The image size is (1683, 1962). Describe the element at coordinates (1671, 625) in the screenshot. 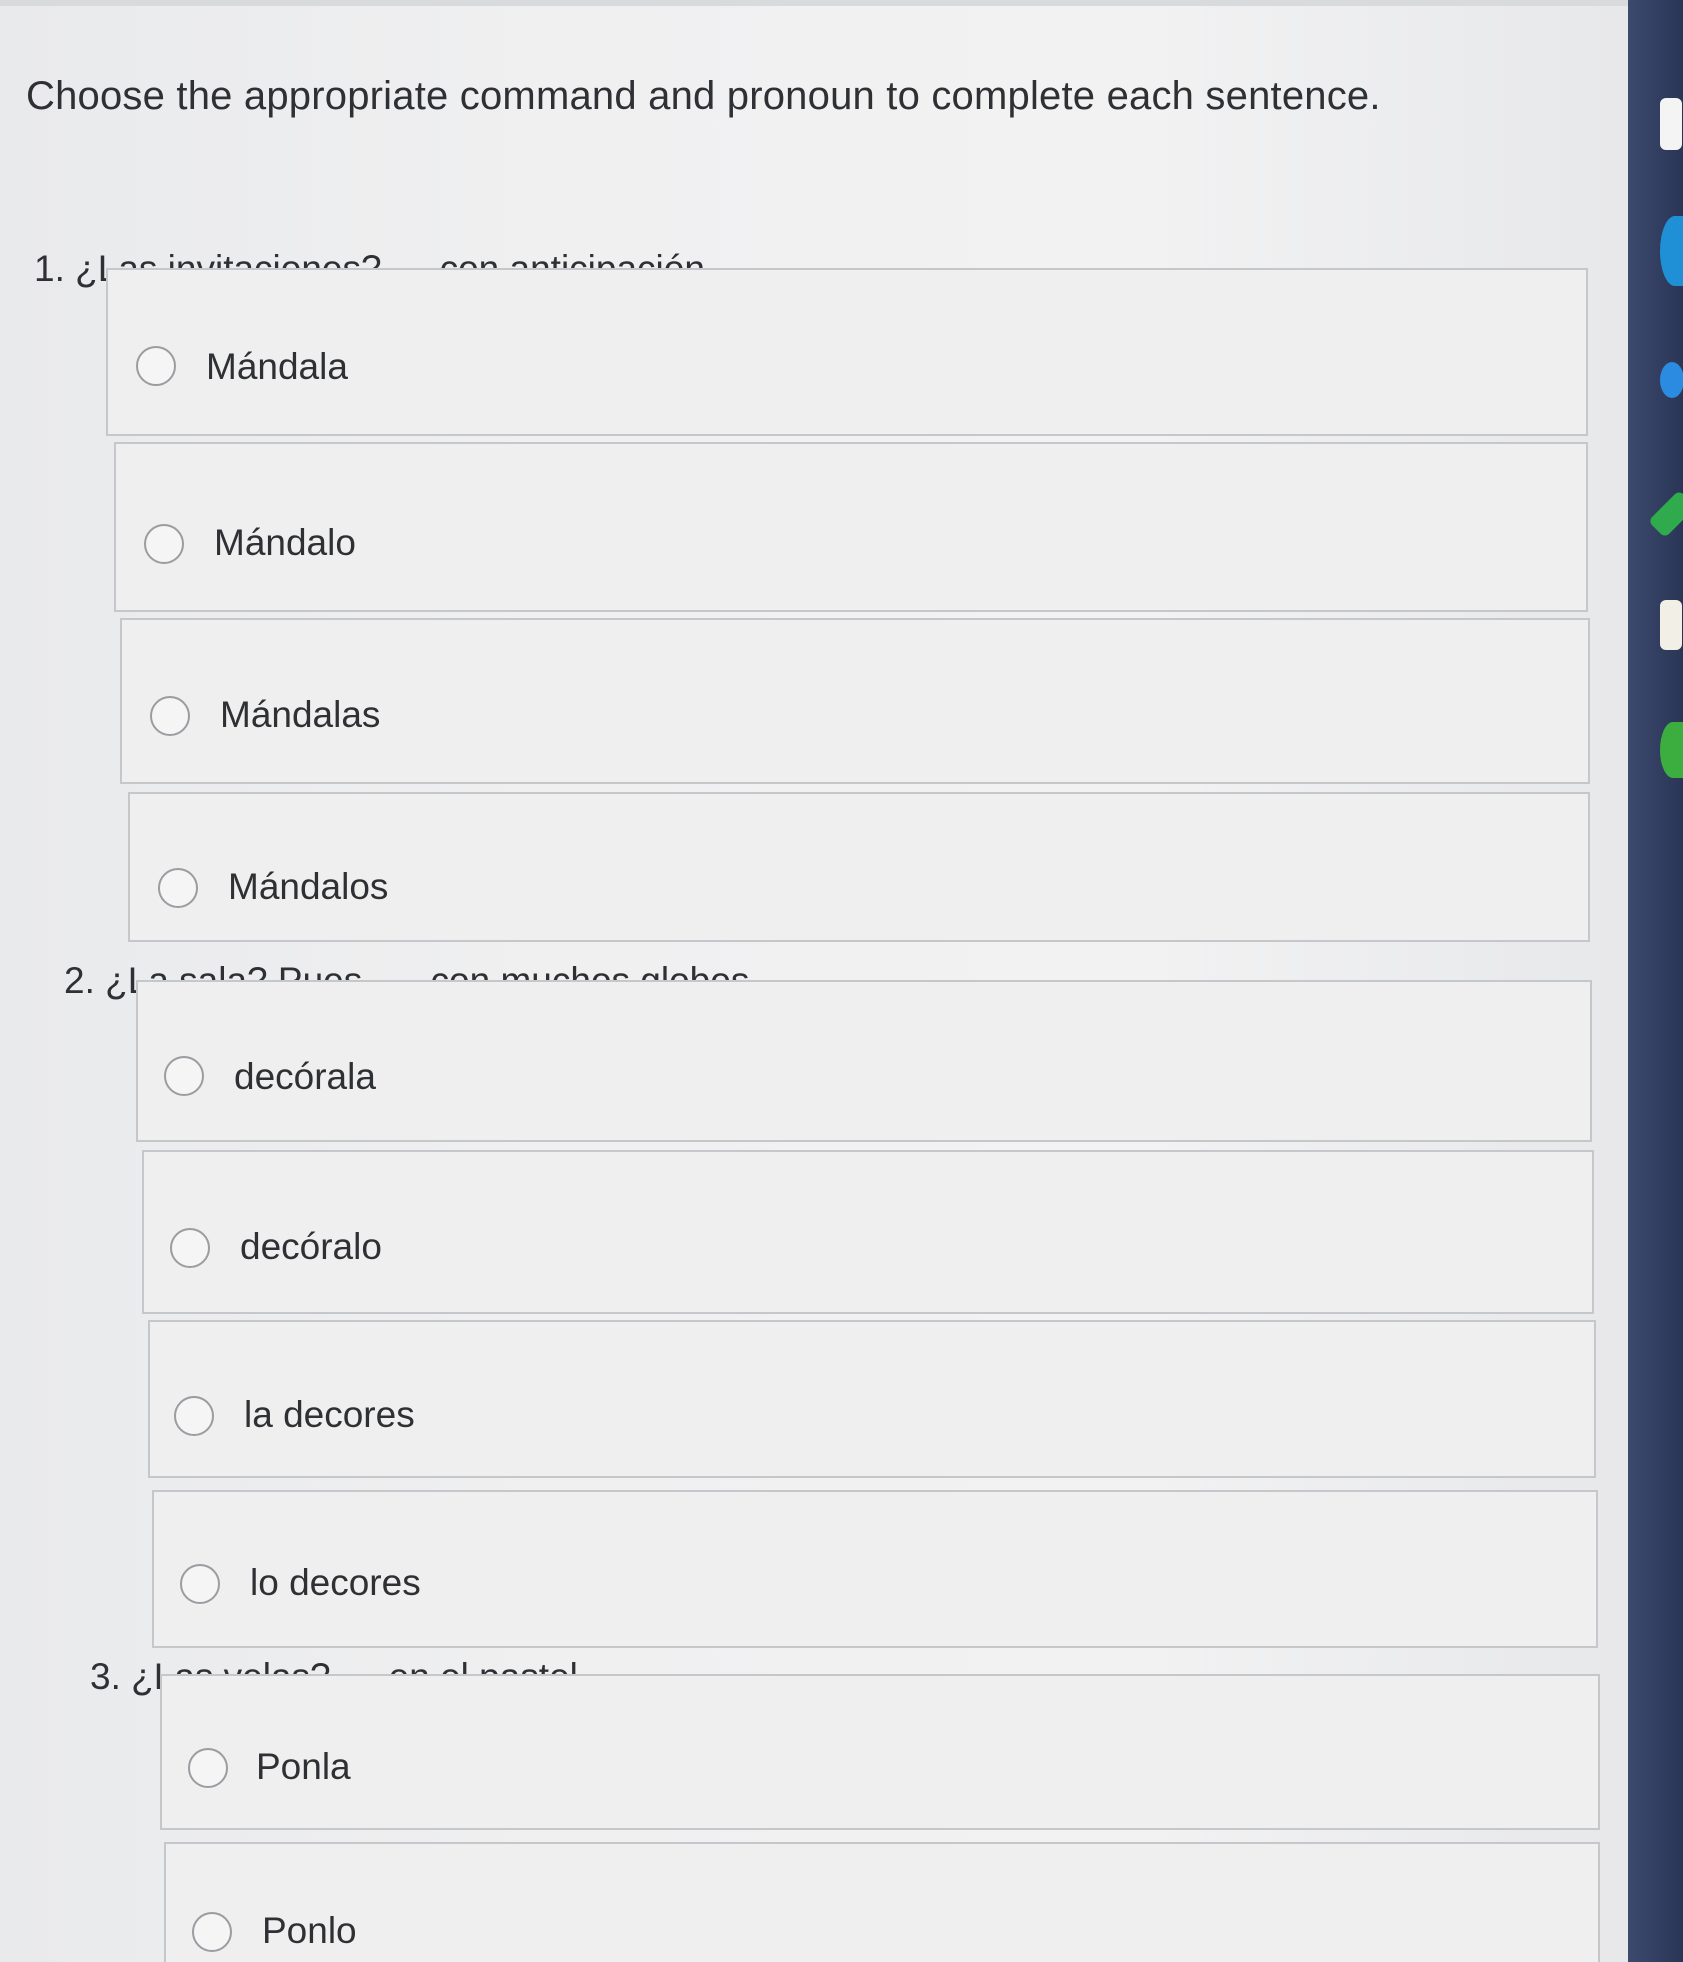

I see `notes-icon` at that location.